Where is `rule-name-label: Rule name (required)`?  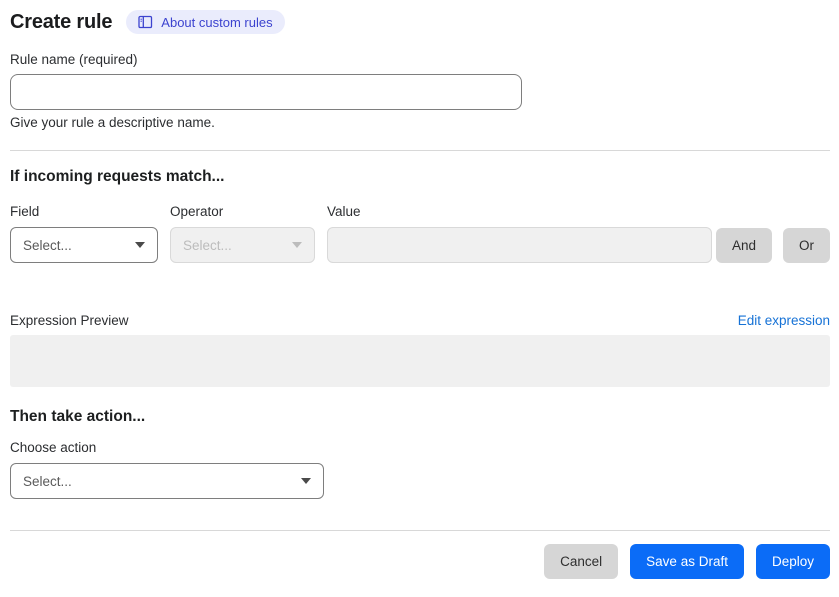
rule-name-label: Rule name (required) is located at coordinates (74, 59).